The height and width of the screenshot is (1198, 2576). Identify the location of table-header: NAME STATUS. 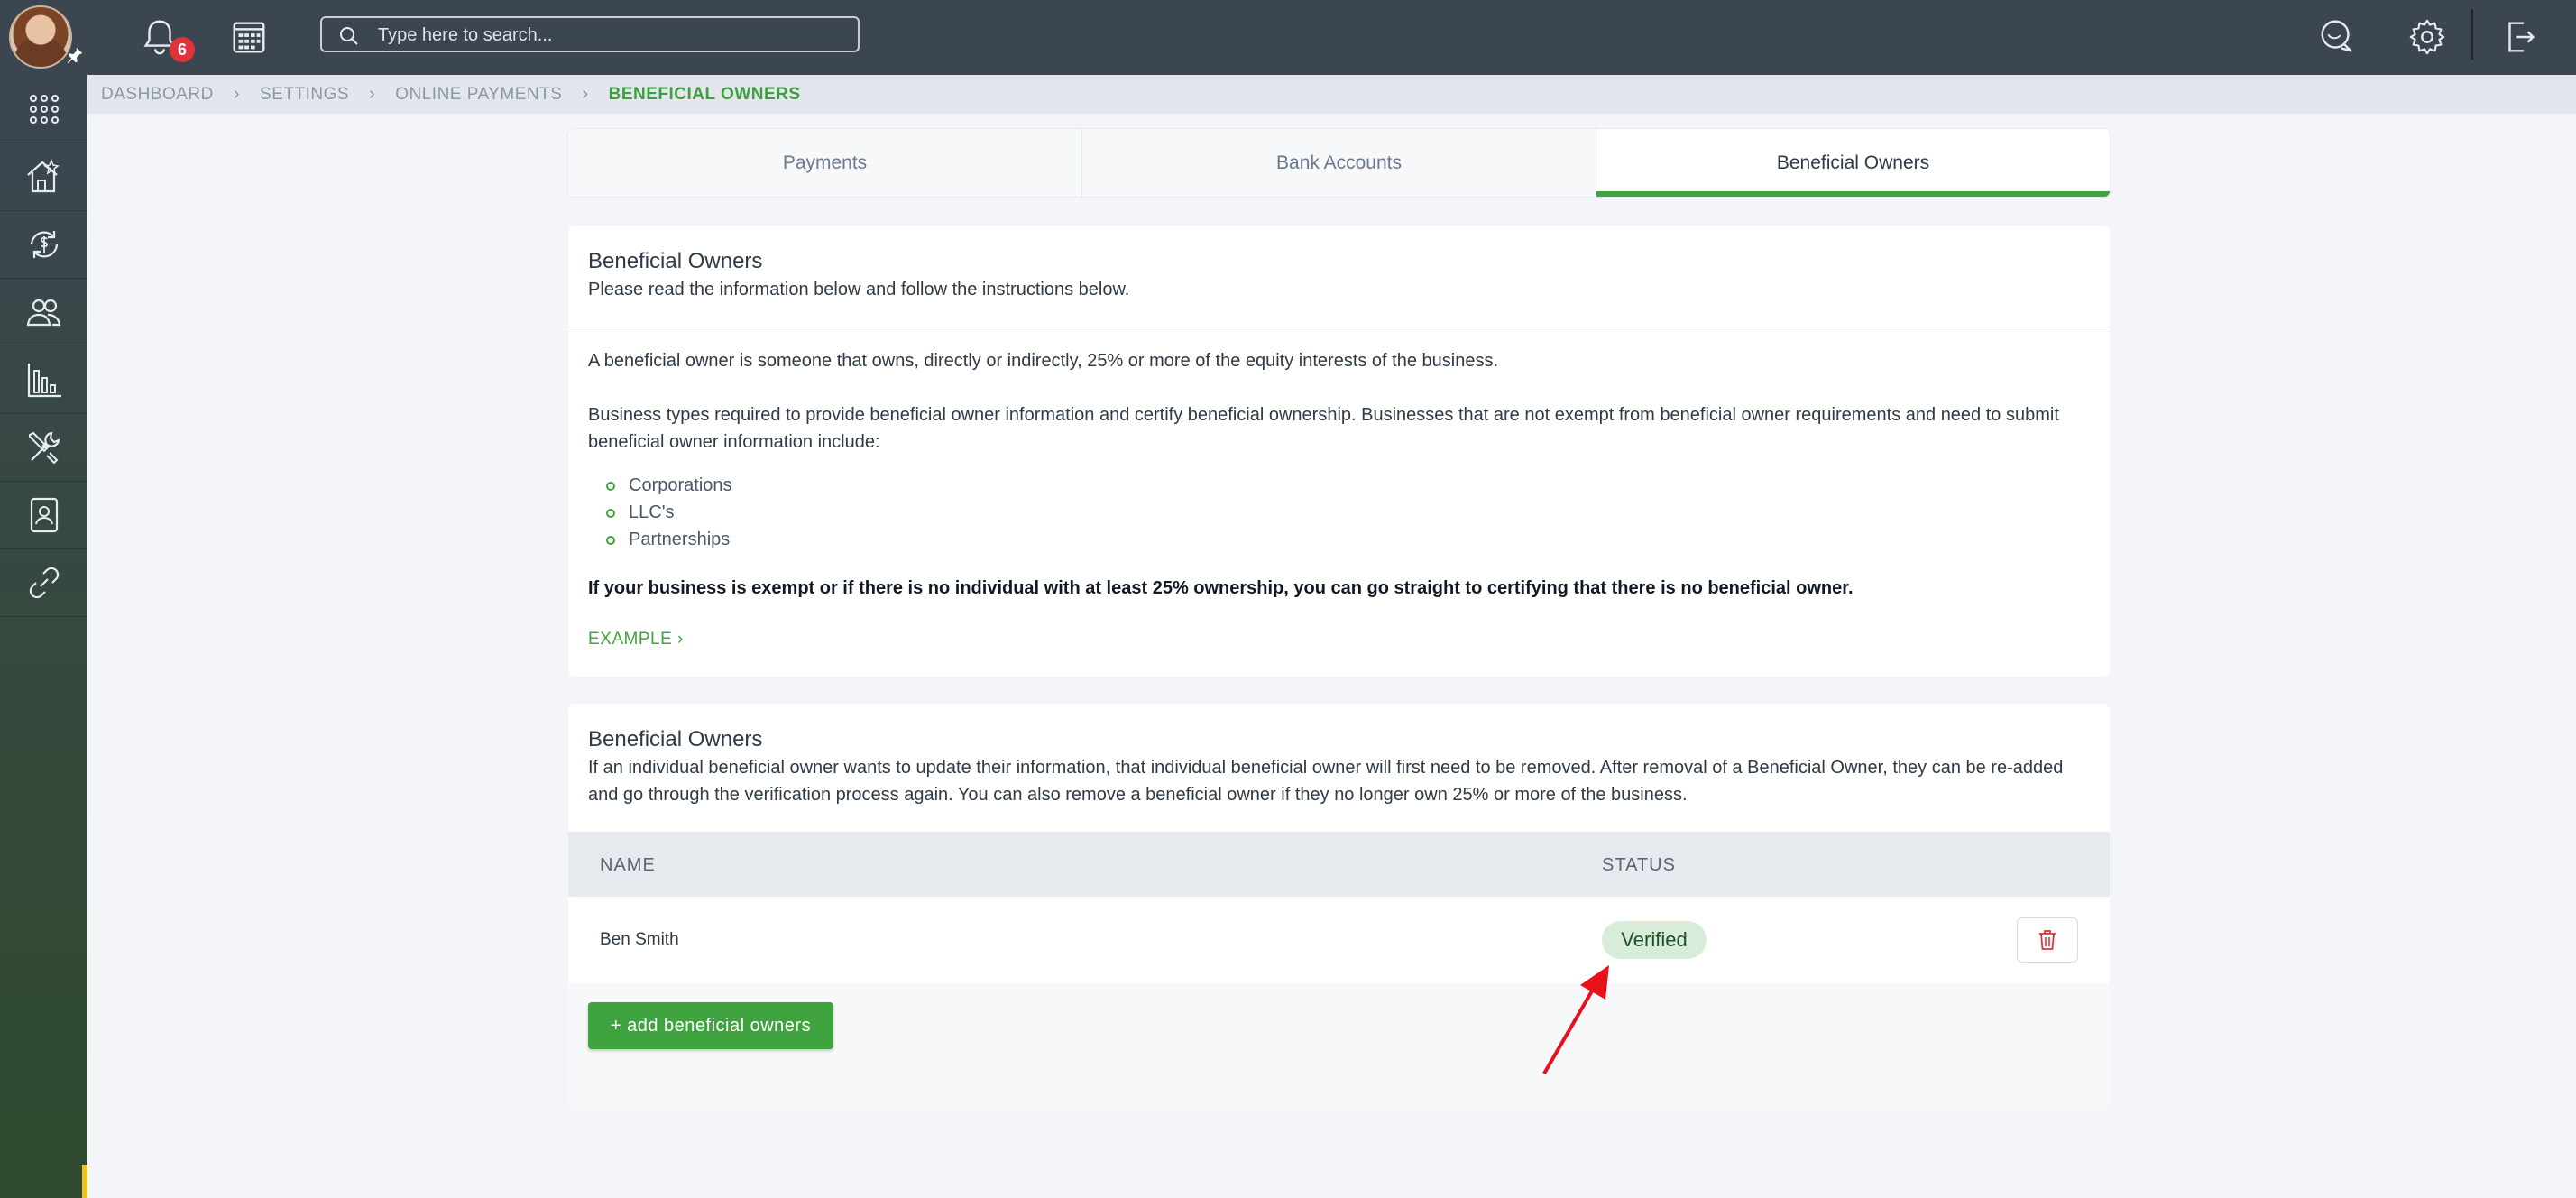
(1339, 864).